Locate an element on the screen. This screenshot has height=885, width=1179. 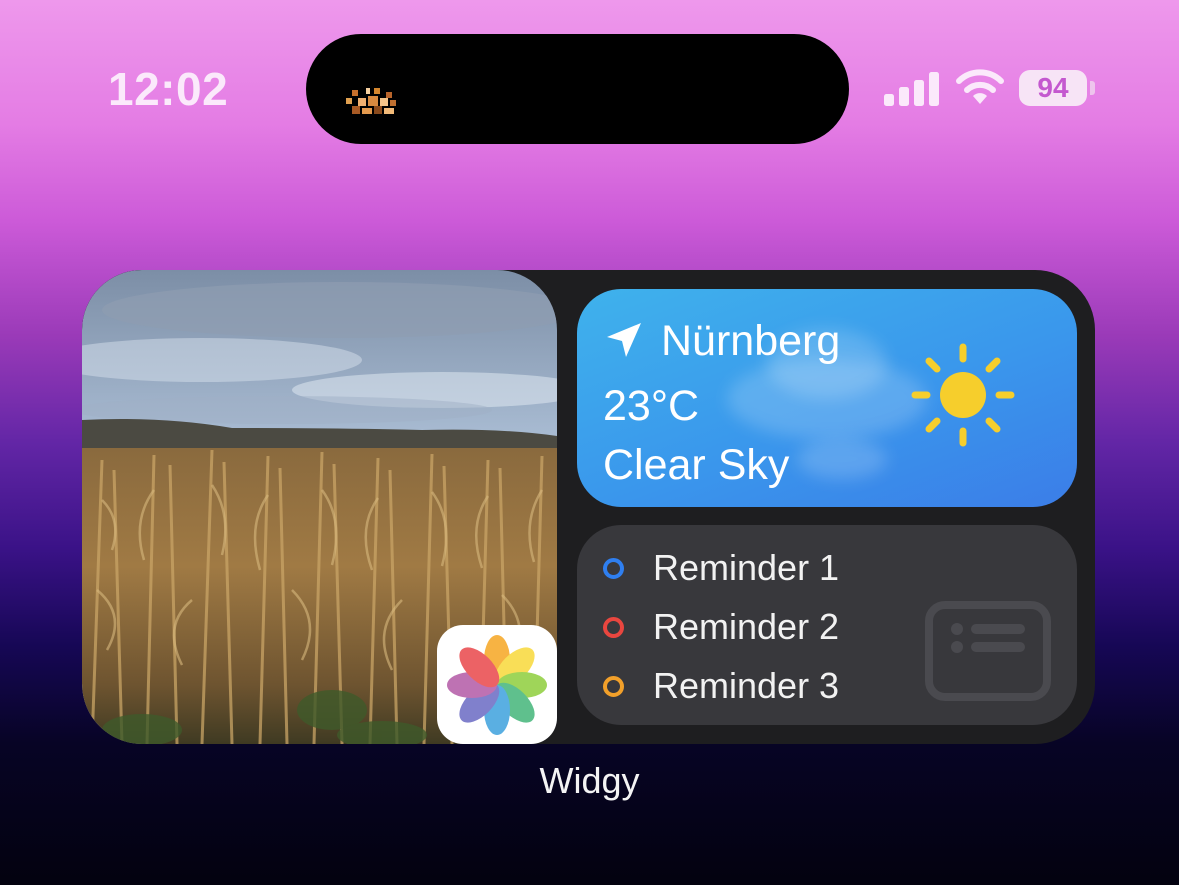
photos-app-icon is located at coordinates (497, 684).